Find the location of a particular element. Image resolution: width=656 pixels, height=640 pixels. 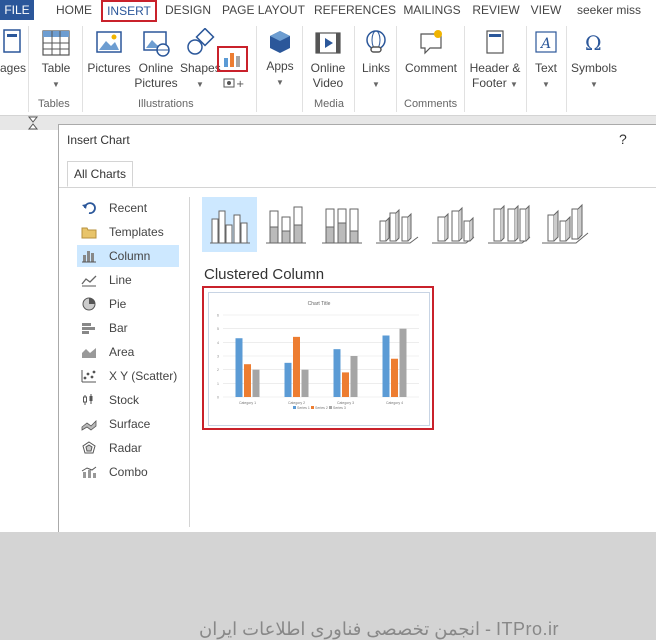

screenshot-button: + is located at coordinates (235, 85).